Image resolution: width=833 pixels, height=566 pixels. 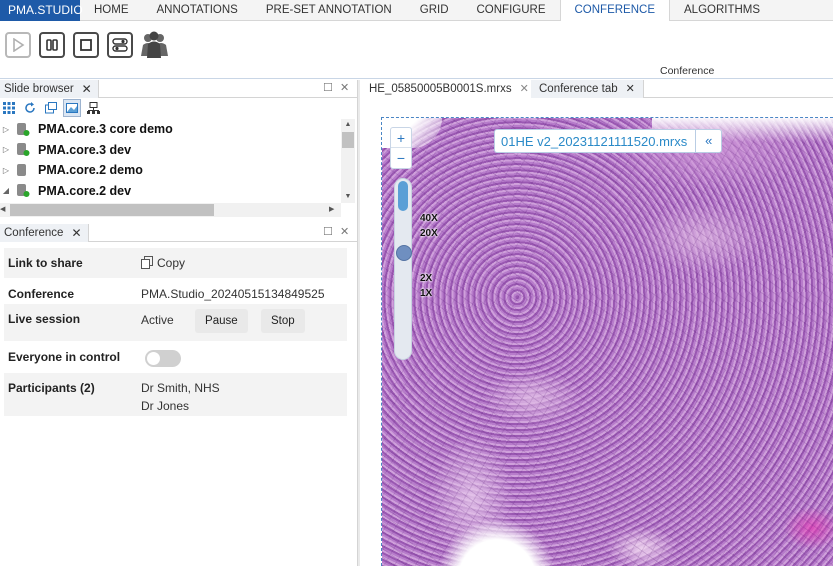 I want to click on zoom-buttons: + −, so click(x=401, y=148).